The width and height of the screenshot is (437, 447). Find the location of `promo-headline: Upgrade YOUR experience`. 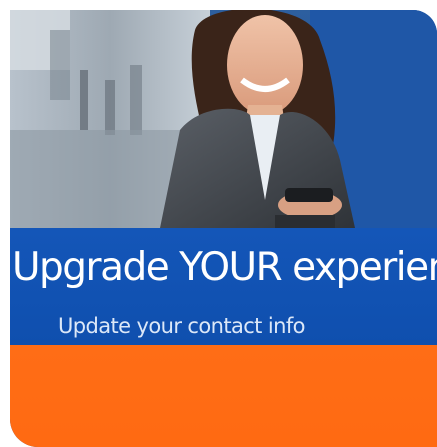

promo-headline: Upgrade YOUR experience is located at coordinates (224, 267).